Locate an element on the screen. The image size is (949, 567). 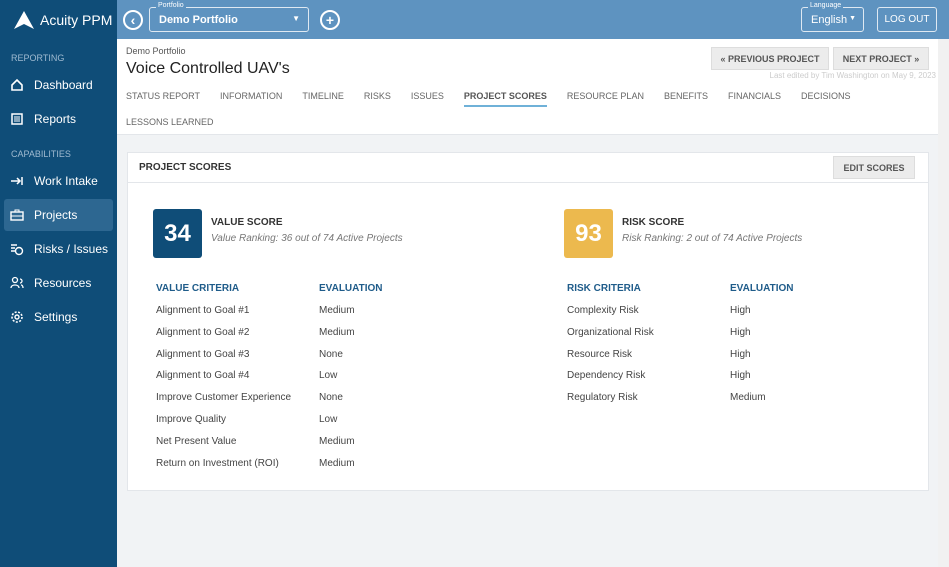
sidebar-item-resources: Resources is located at coordinates (58, 283).